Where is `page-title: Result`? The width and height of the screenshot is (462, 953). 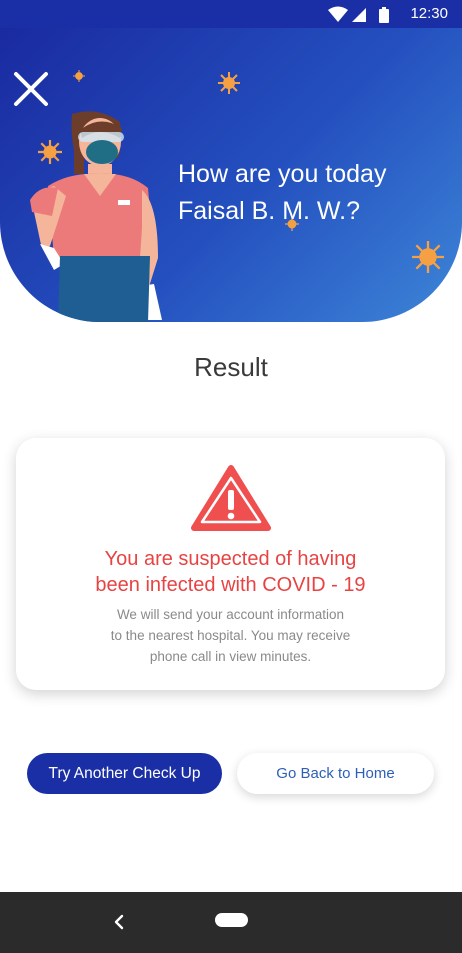 page-title: Result is located at coordinates (231, 367).